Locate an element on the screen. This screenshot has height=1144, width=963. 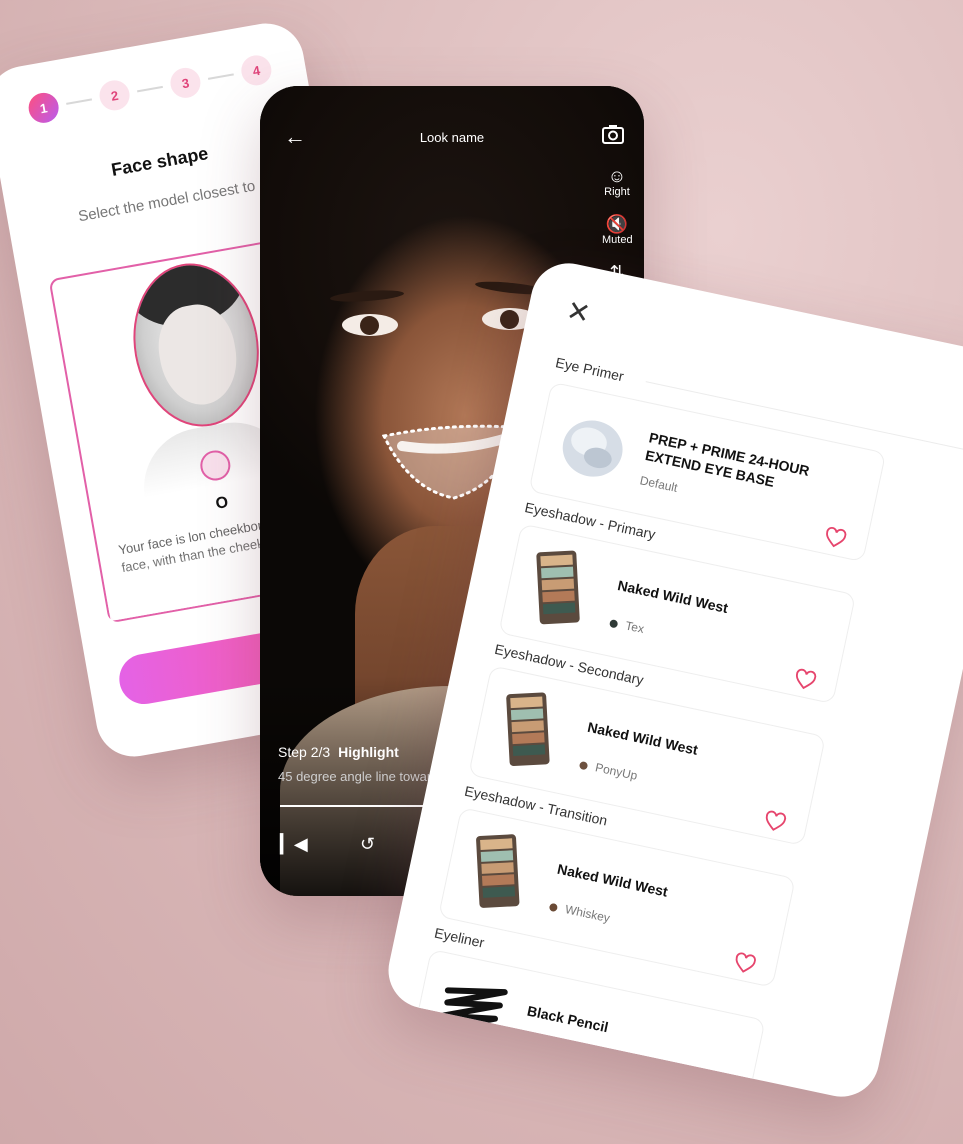
product-card-eyeshadow-transition: Naked Wild West Whiskey is located at coordinates (616, 897).